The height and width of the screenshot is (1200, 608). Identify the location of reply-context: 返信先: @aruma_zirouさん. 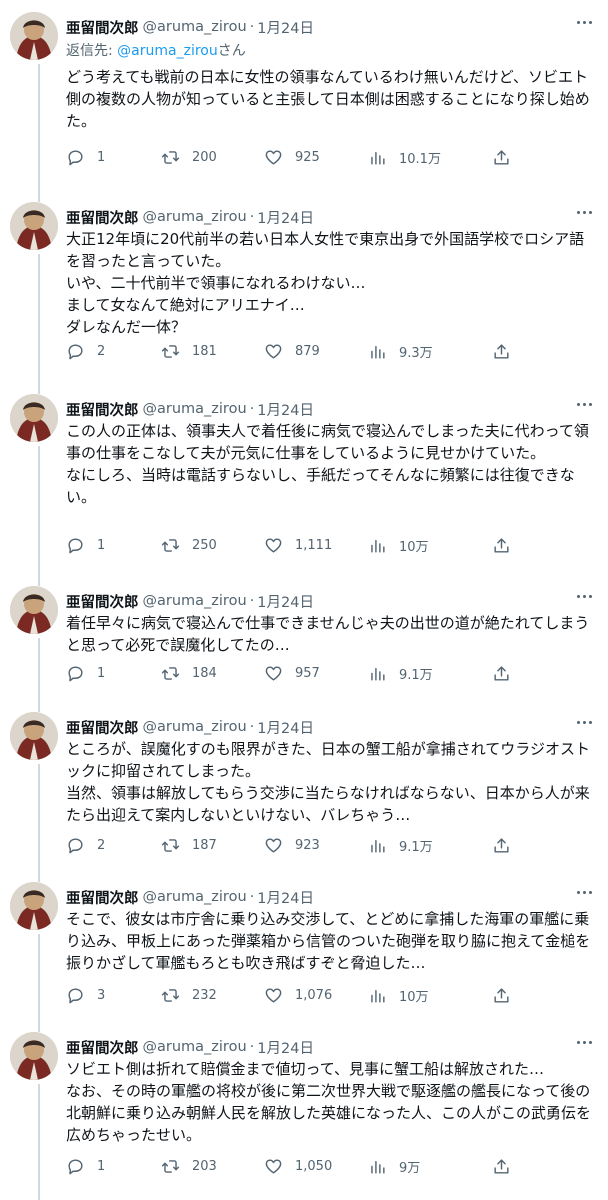
(156, 50).